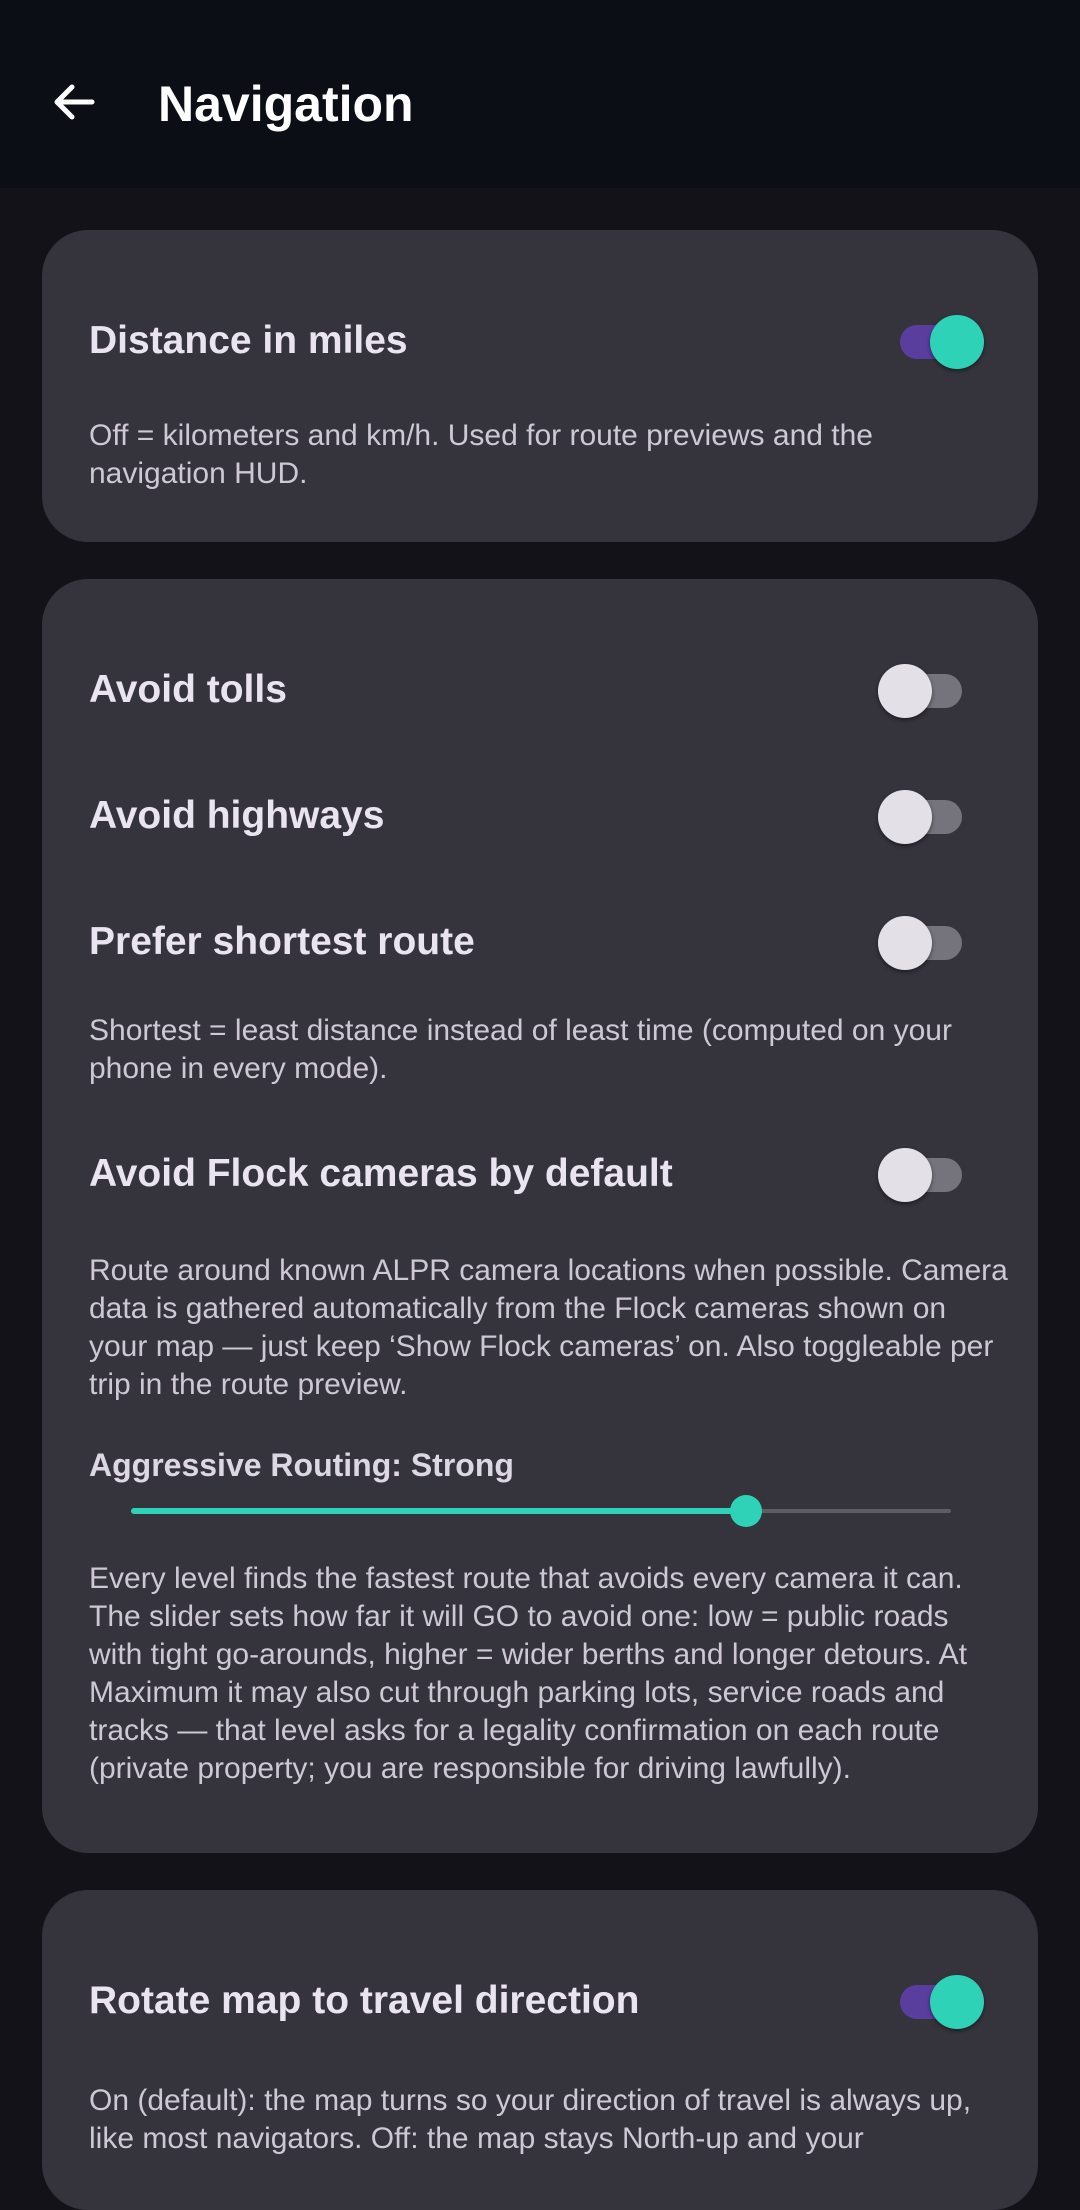 This screenshot has width=1080, height=2210. I want to click on avoid-highways-switch, so click(920, 817).